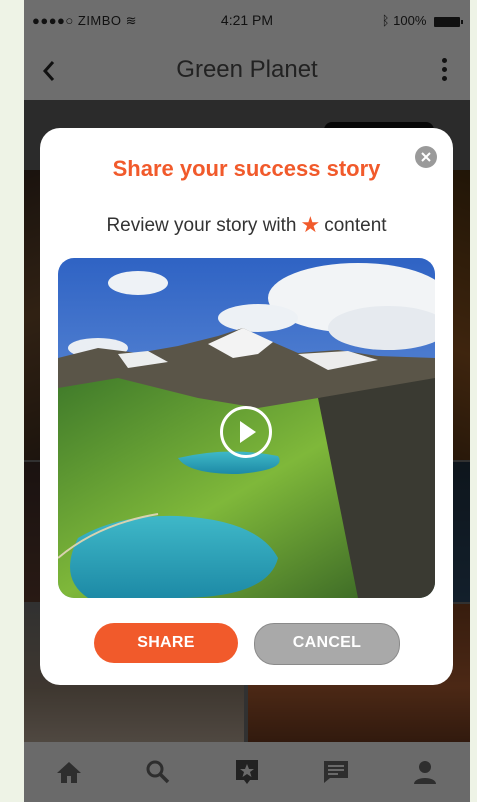 This screenshot has width=477, height=802. I want to click on chat-icon, so click(336, 772).